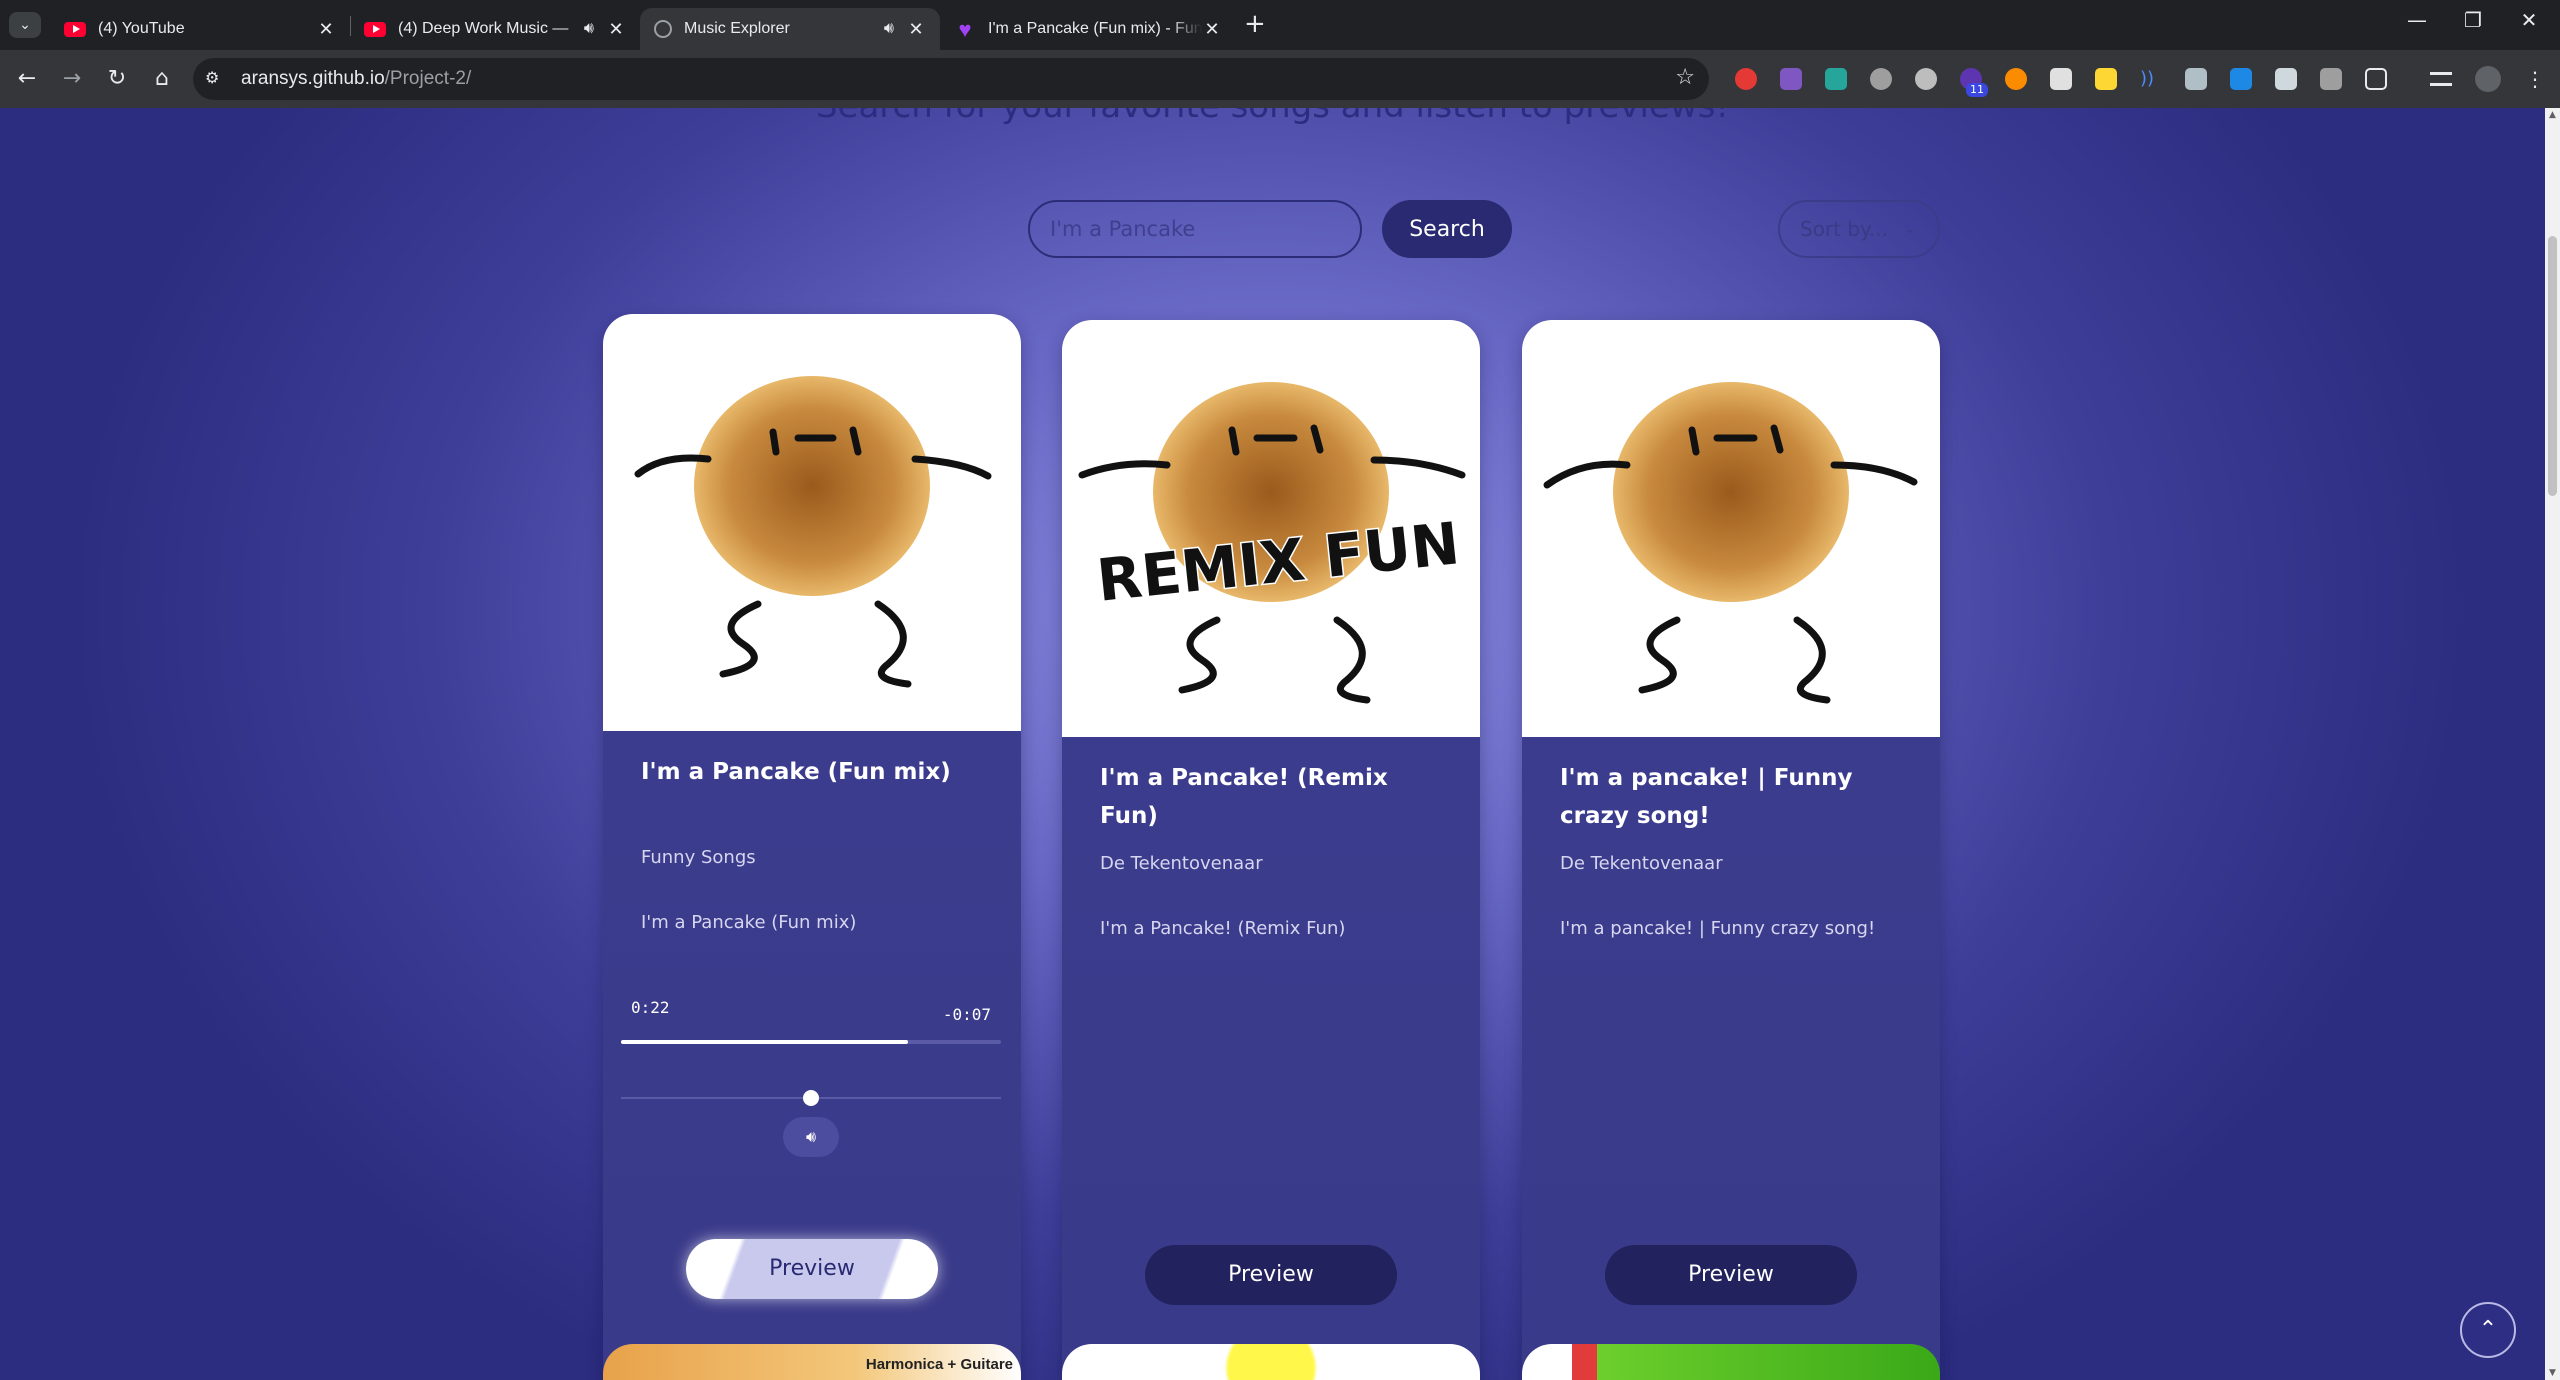 The image size is (2560, 1380). What do you see at coordinates (812, 1362) in the screenshot?
I see `song-card-partial: Harmonica + Guitare` at bounding box center [812, 1362].